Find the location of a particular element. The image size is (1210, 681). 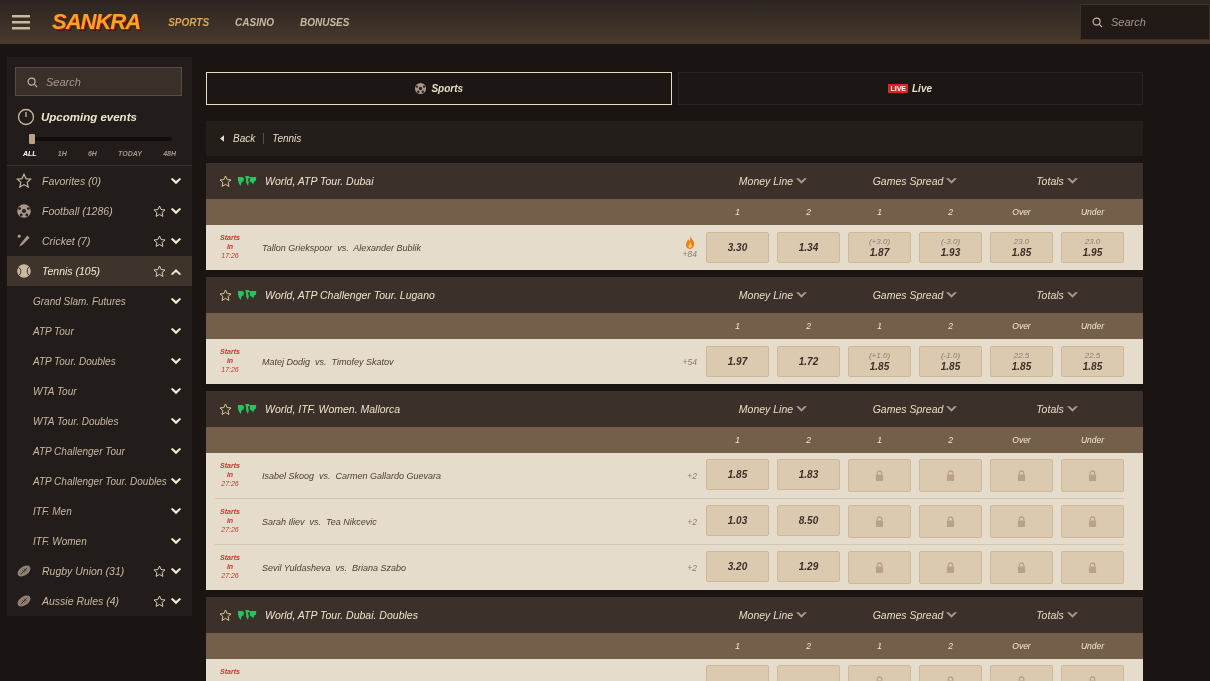

odds-button: (+1.0) 1.85 is located at coordinates (879, 361).